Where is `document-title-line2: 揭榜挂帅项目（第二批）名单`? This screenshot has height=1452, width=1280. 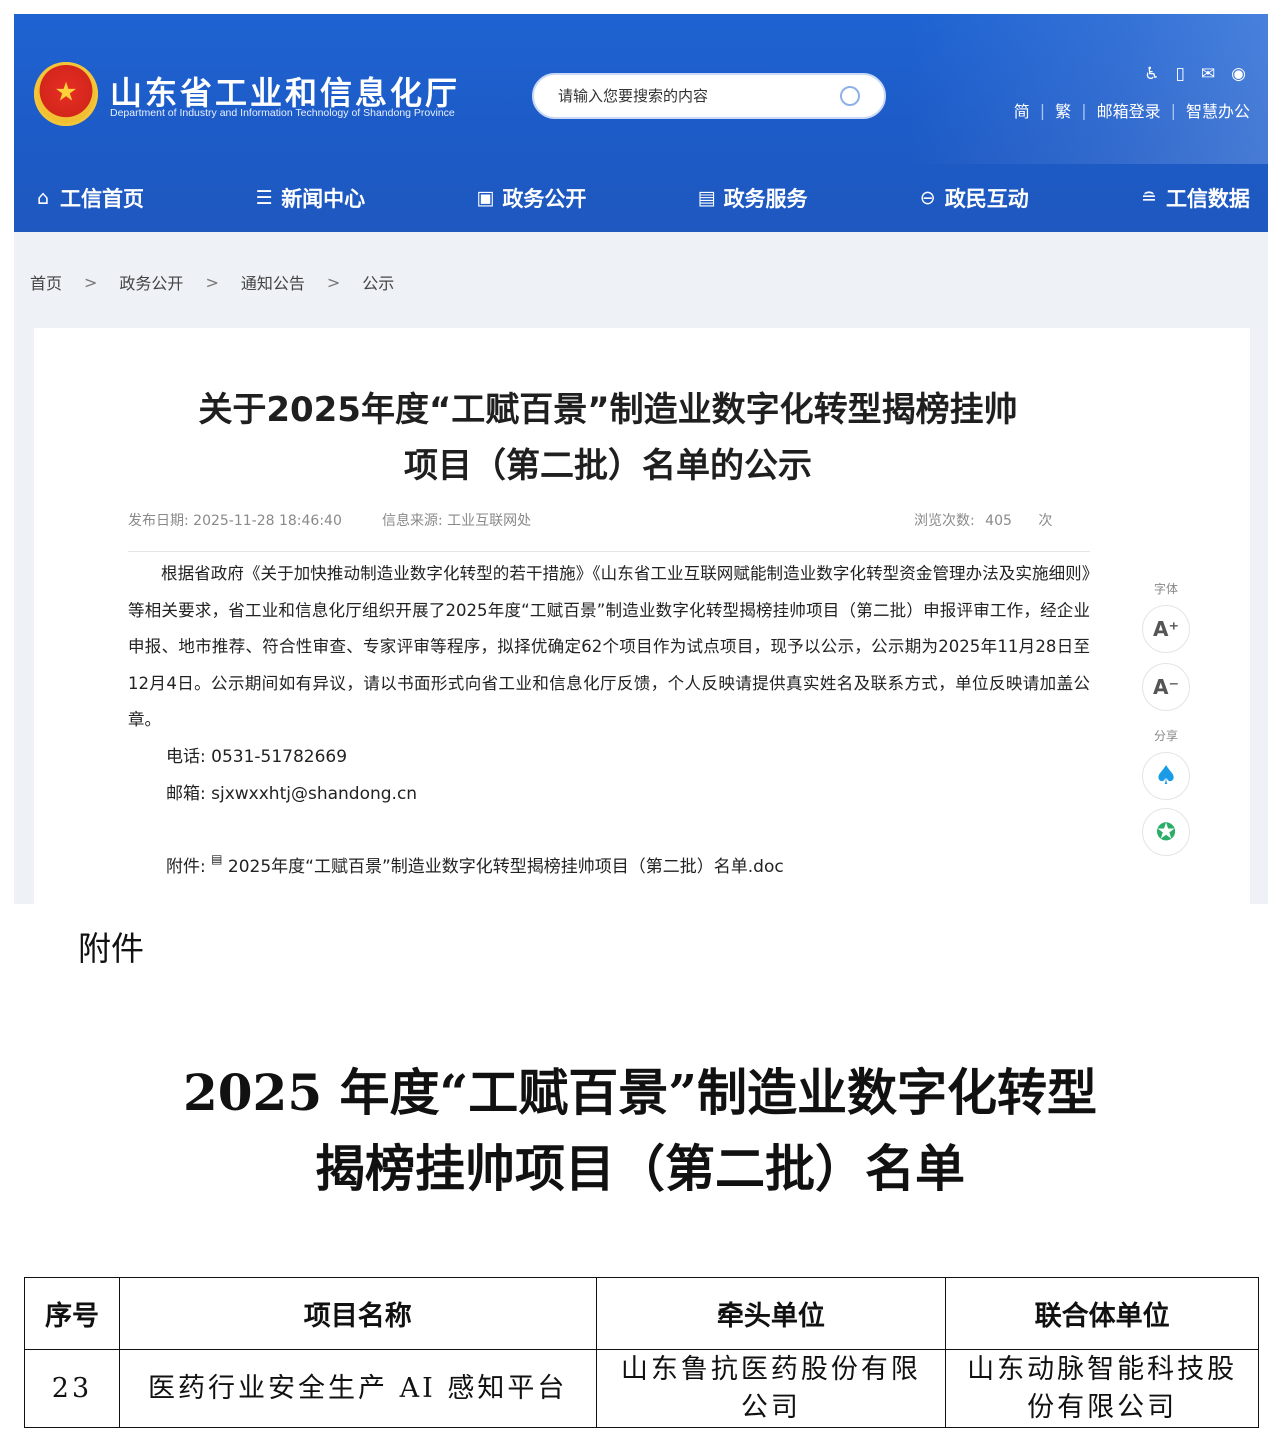 document-title-line2: 揭榜挂帅项目（第二批）名单 is located at coordinates (640, 1168).